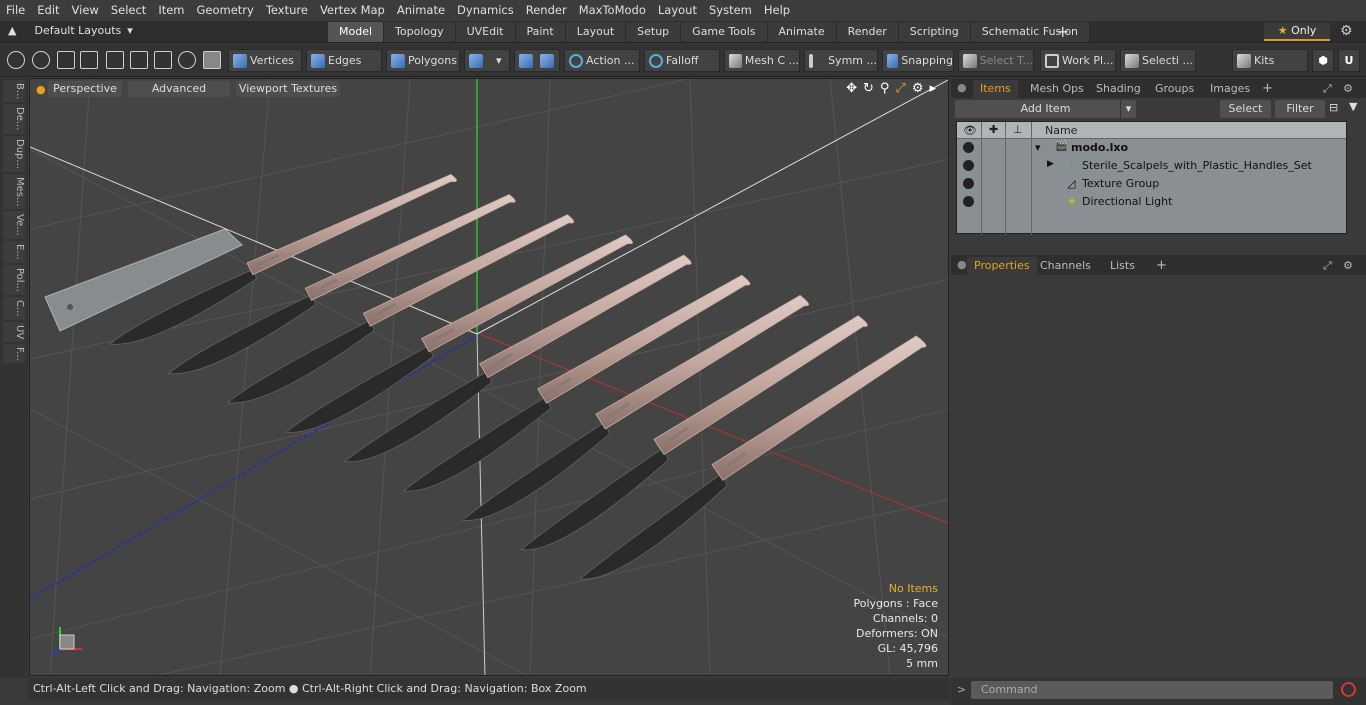  Describe the element at coordinates (851, 88) in the screenshot. I see `move-icon: ✥` at that location.